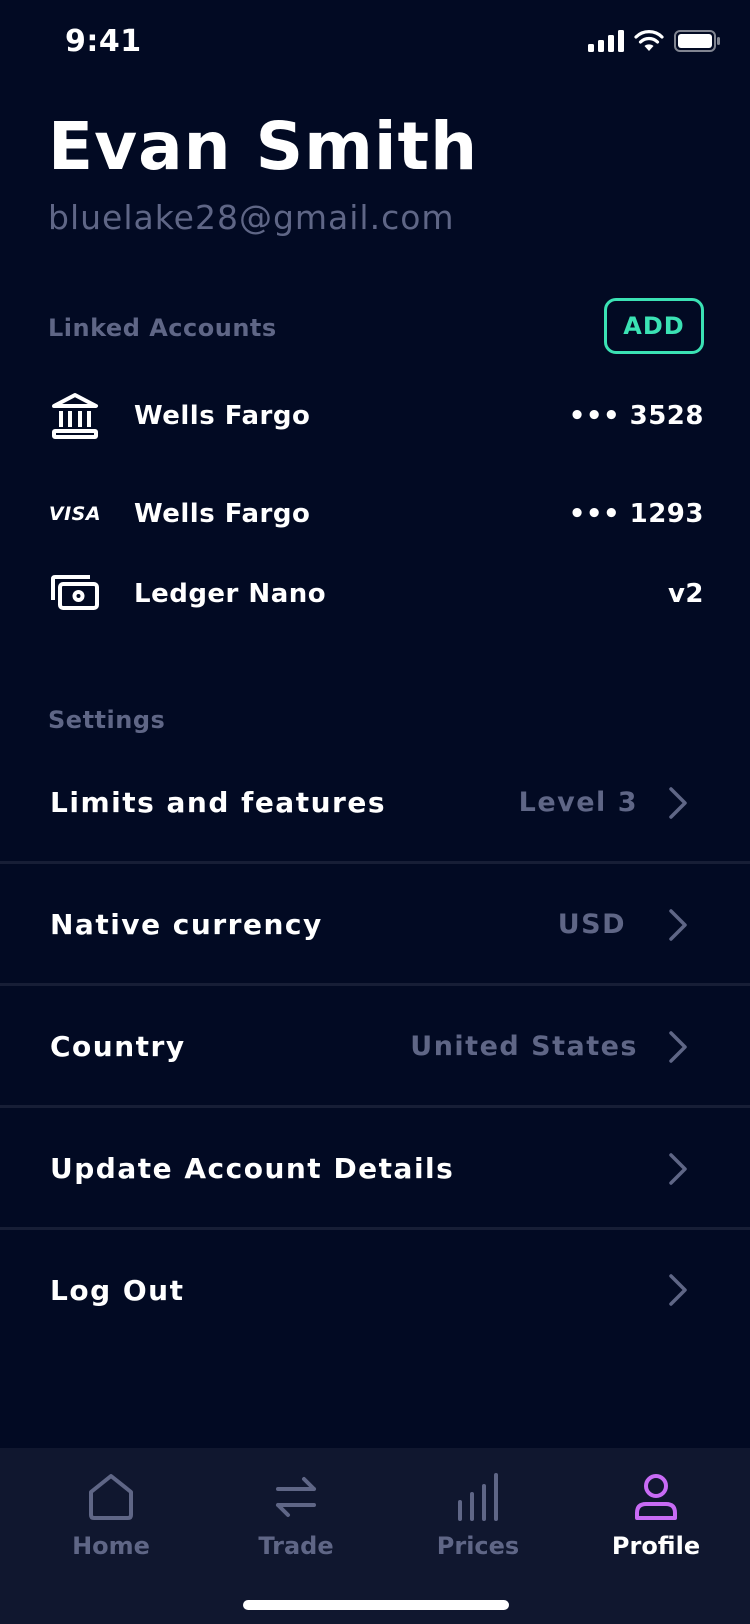 The height and width of the screenshot is (1624, 750). Describe the element at coordinates (375, 926) in the screenshot. I see `settings-row-native-currency: Native currency USD` at that location.